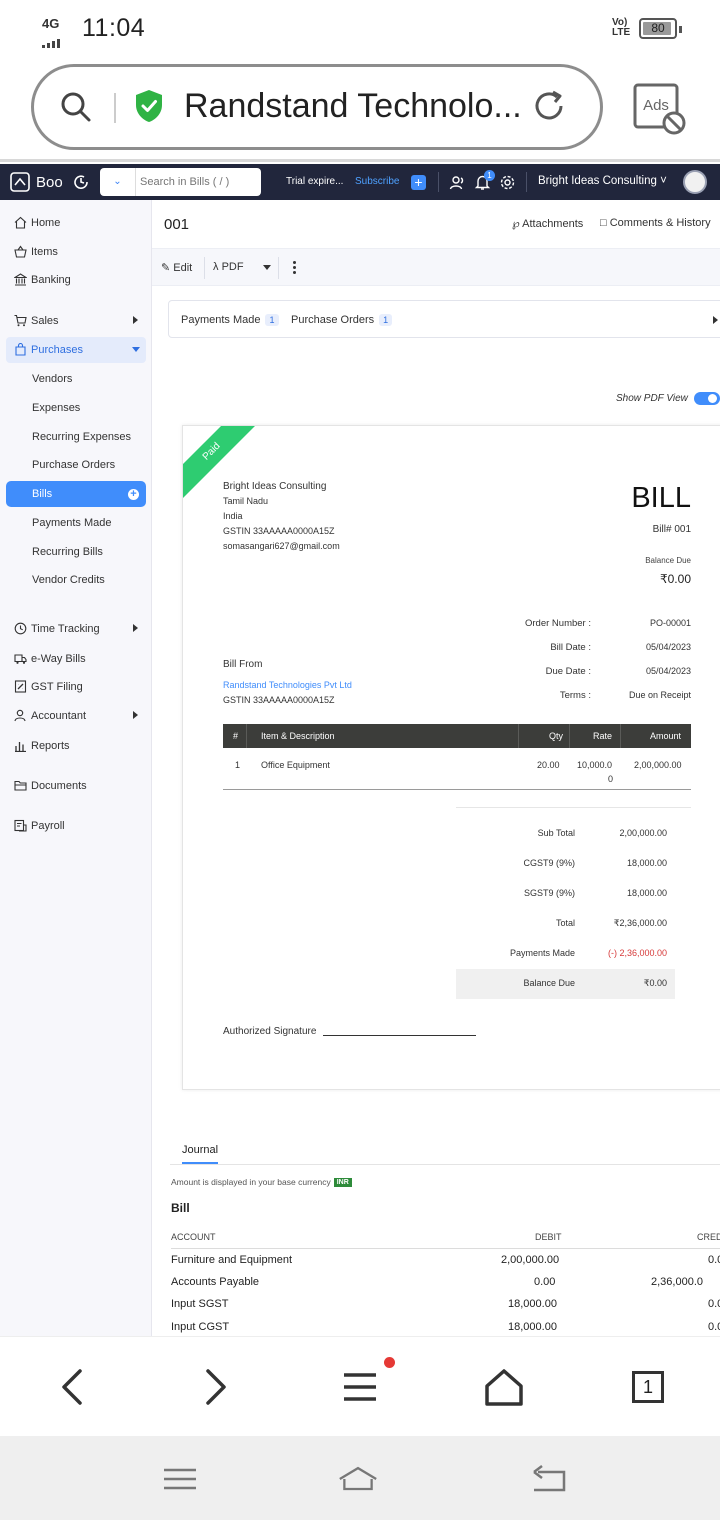 The height and width of the screenshot is (1520, 720). Describe the element at coordinates (118, 182) in the screenshot. I see `search-scope-dropdown: ⌄` at that location.